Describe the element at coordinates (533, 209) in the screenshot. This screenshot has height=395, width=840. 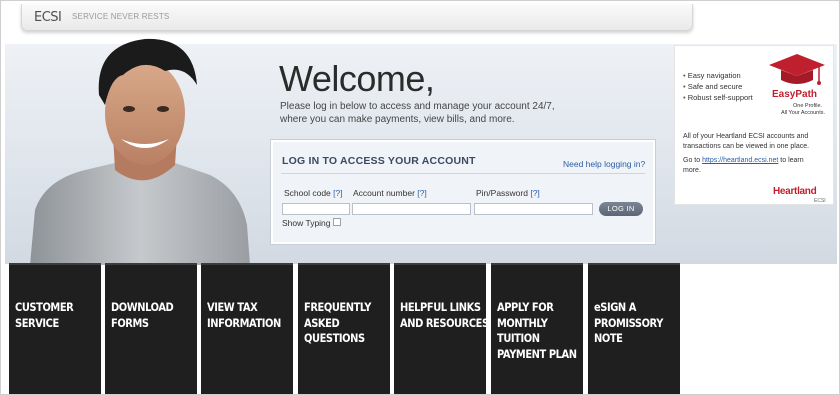
I see `pin-input` at that location.